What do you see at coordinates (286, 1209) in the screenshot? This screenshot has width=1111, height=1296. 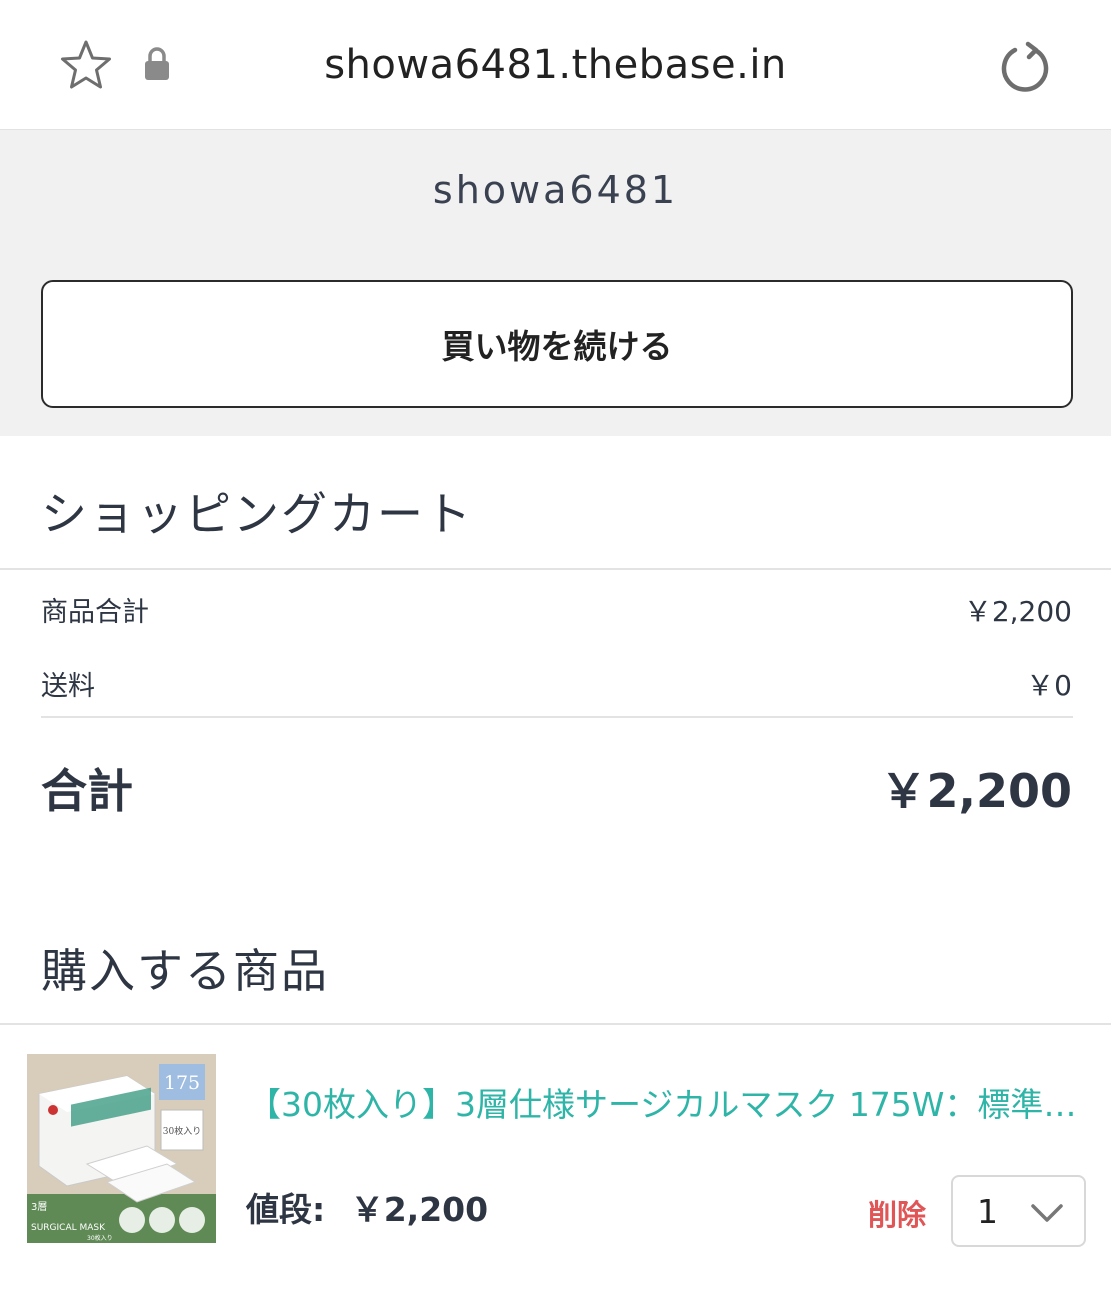 I see `price-label: 値段:` at bounding box center [286, 1209].